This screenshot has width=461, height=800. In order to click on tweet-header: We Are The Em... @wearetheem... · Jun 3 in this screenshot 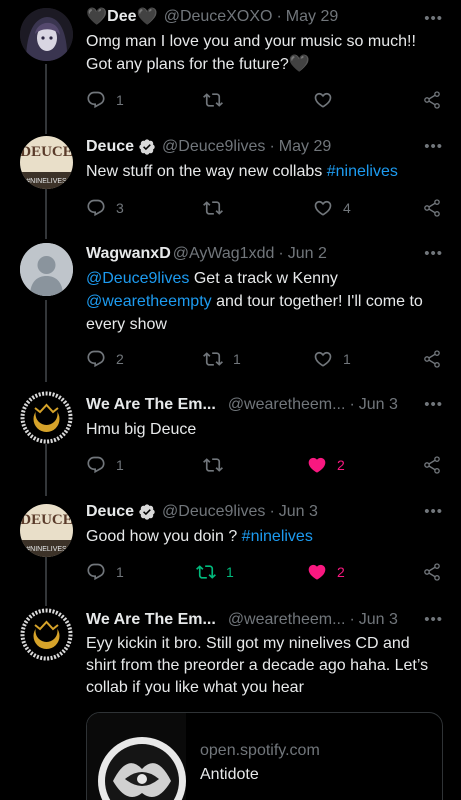, I will do `click(266, 620)`.